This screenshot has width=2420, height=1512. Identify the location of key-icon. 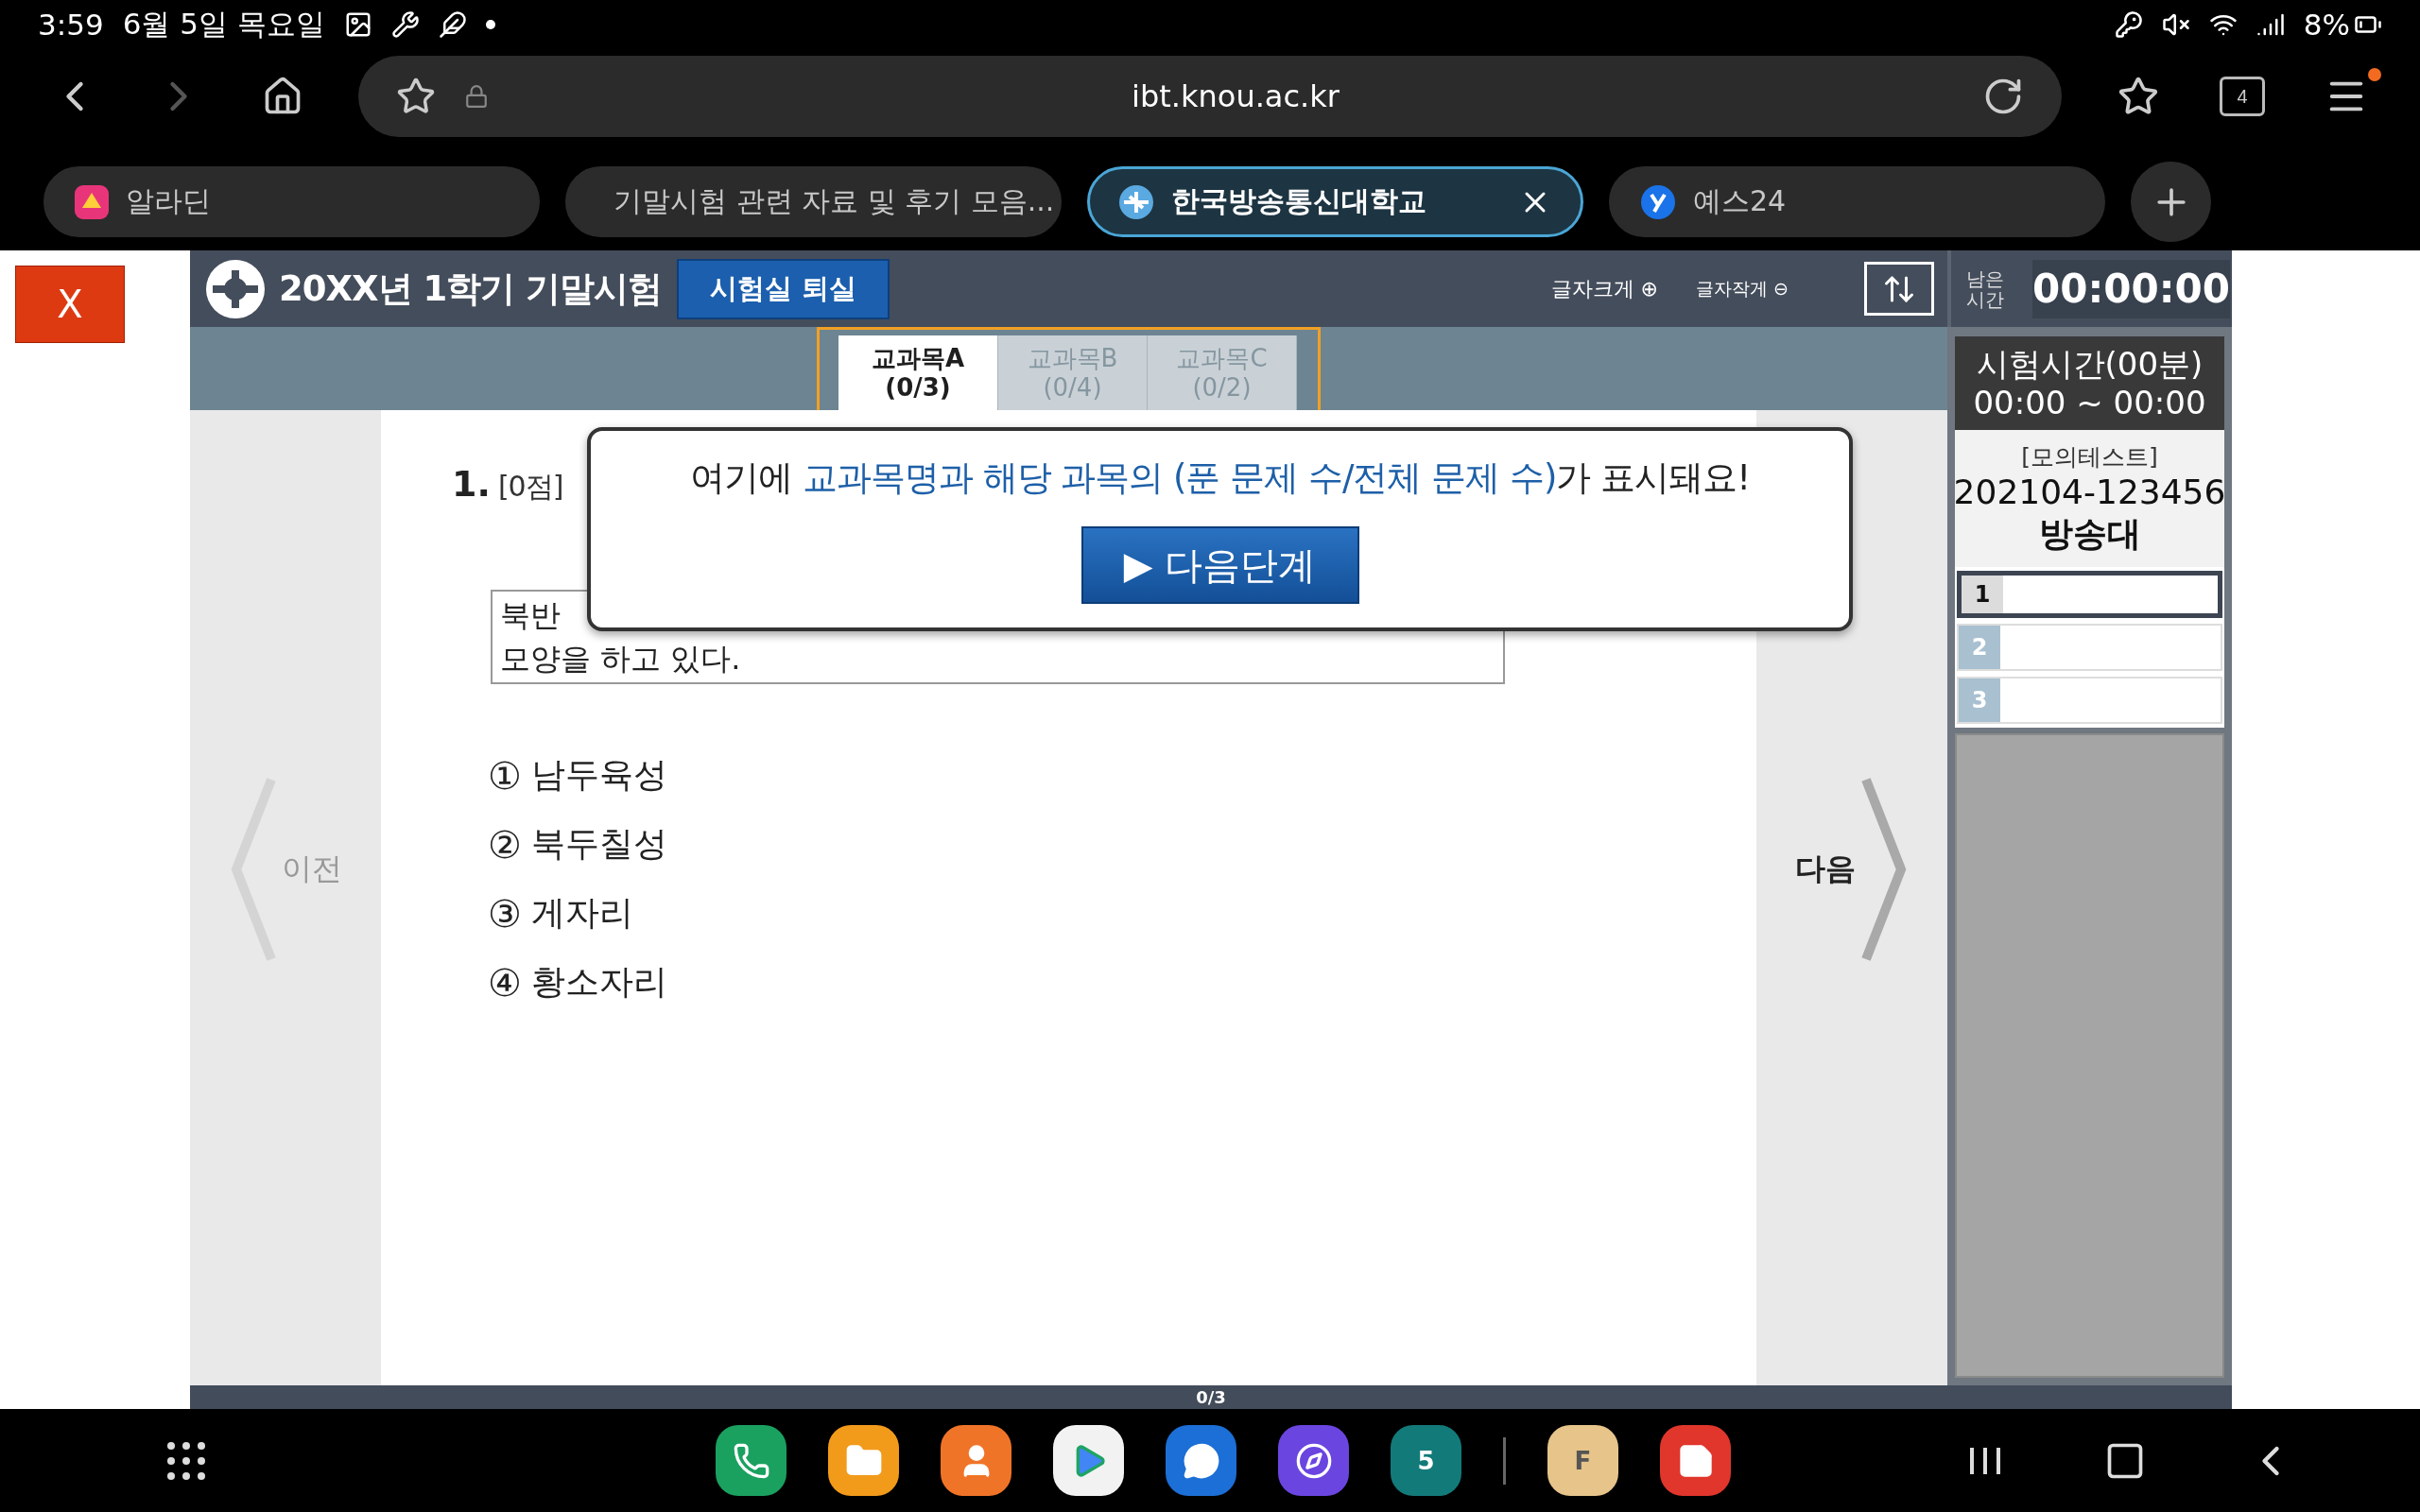
(2128, 24).